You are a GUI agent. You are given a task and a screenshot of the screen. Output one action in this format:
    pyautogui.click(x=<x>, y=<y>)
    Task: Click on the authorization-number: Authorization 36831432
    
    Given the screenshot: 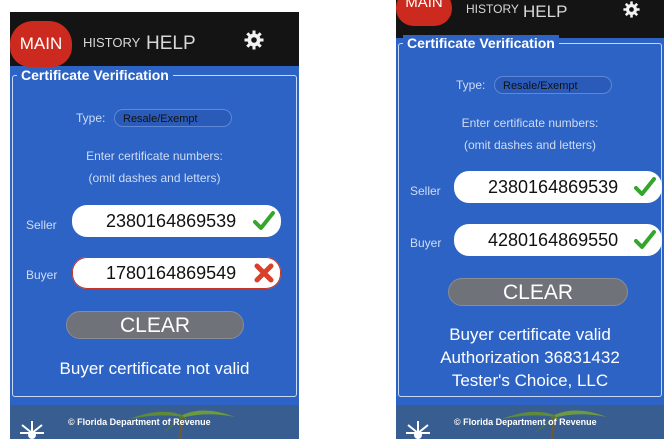 What is the action you would take?
    pyautogui.click(x=530, y=357)
    